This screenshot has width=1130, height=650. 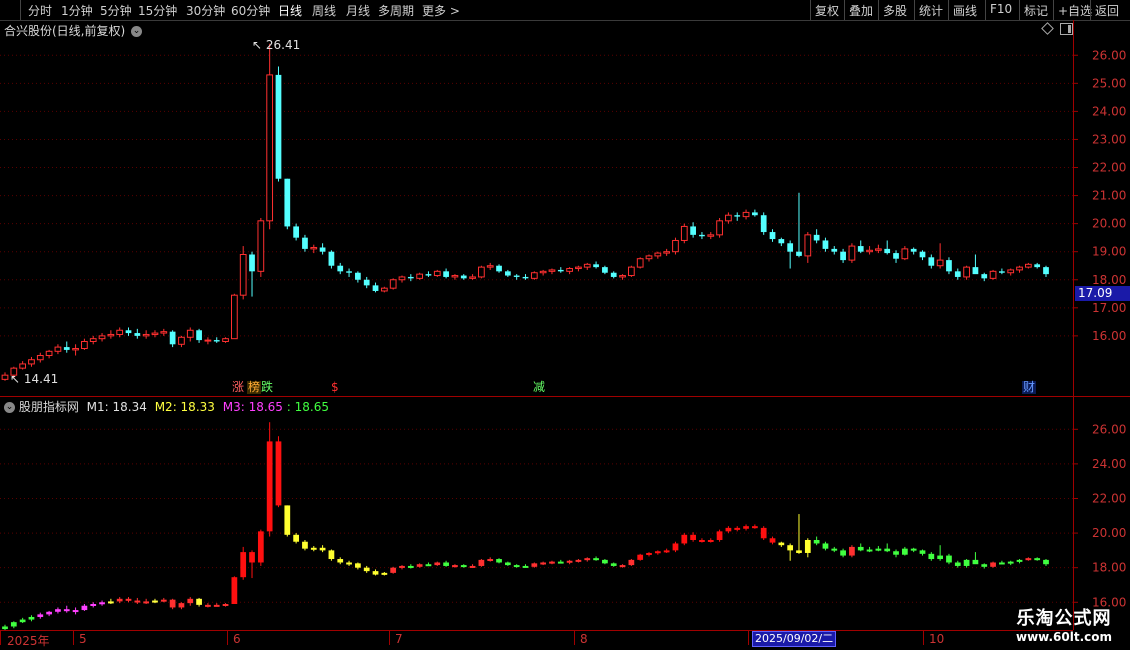 I want to click on action-button-3: 统计, so click(x=931, y=10).